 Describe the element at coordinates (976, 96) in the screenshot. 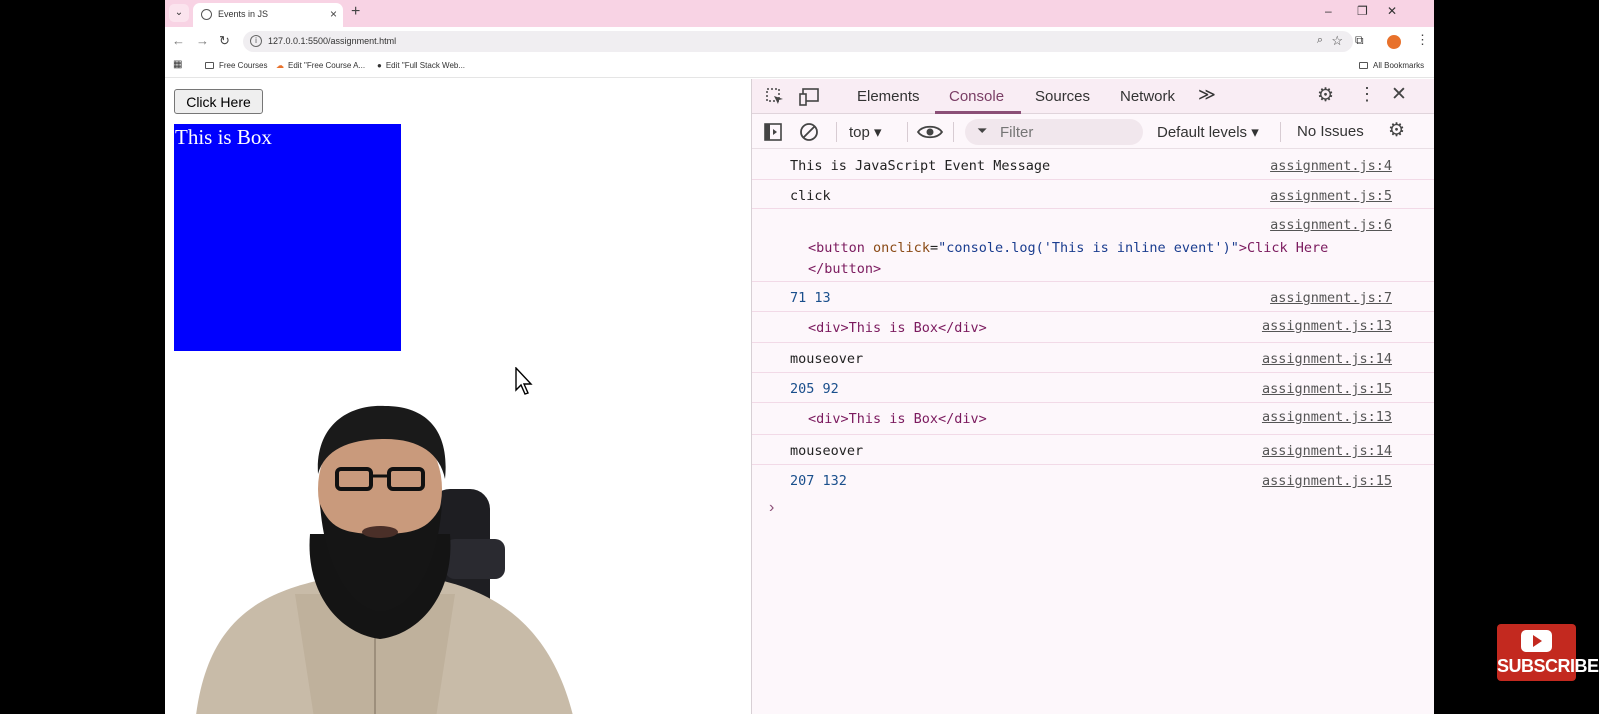

I see `tab-console: Console` at that location.